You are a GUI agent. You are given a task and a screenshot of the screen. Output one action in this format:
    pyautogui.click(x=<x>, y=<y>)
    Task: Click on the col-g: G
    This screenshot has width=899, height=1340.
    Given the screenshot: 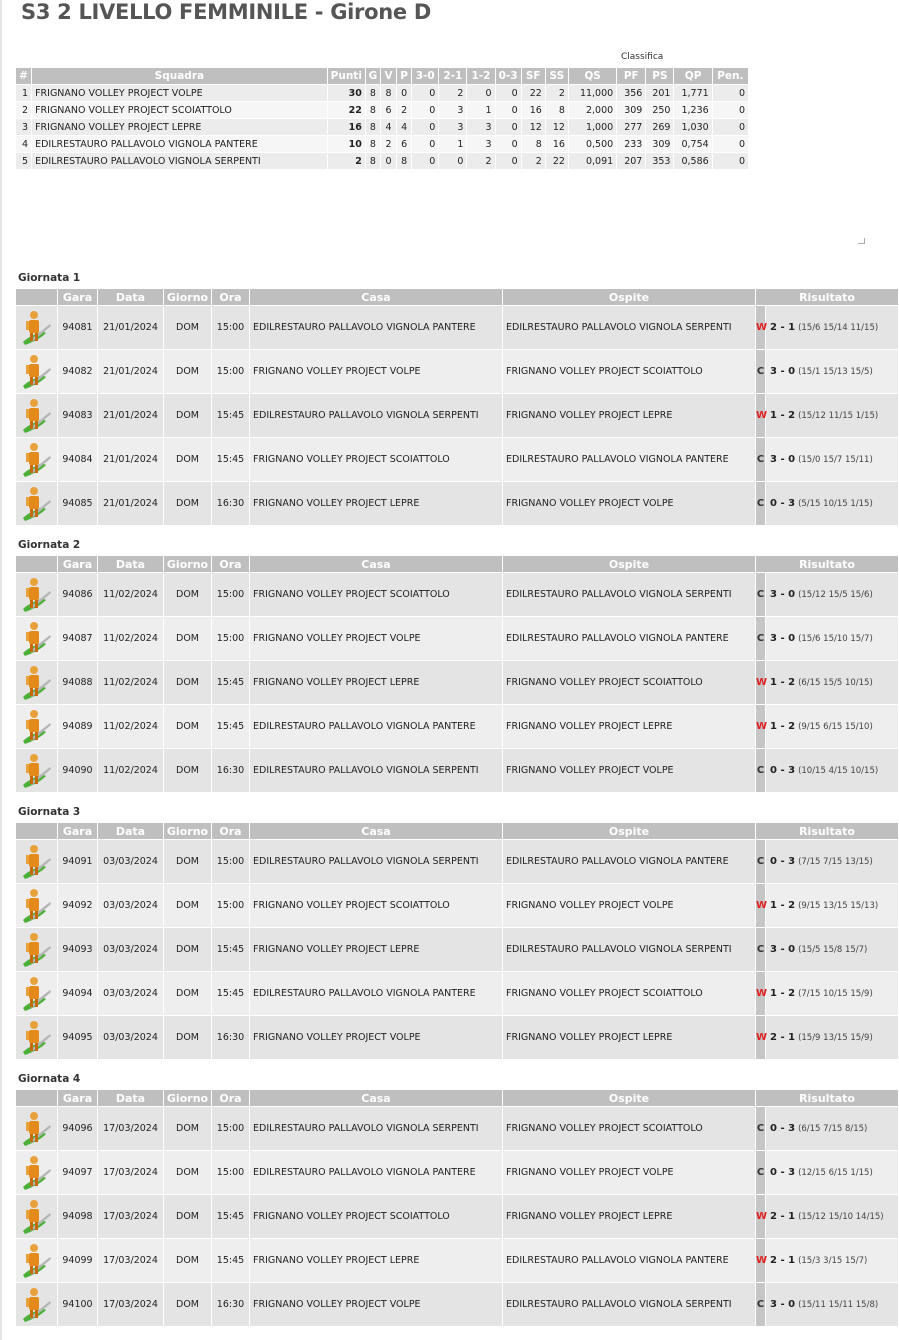 What is the action you would take?
    pyautogui.click(x=372, y=76)
    